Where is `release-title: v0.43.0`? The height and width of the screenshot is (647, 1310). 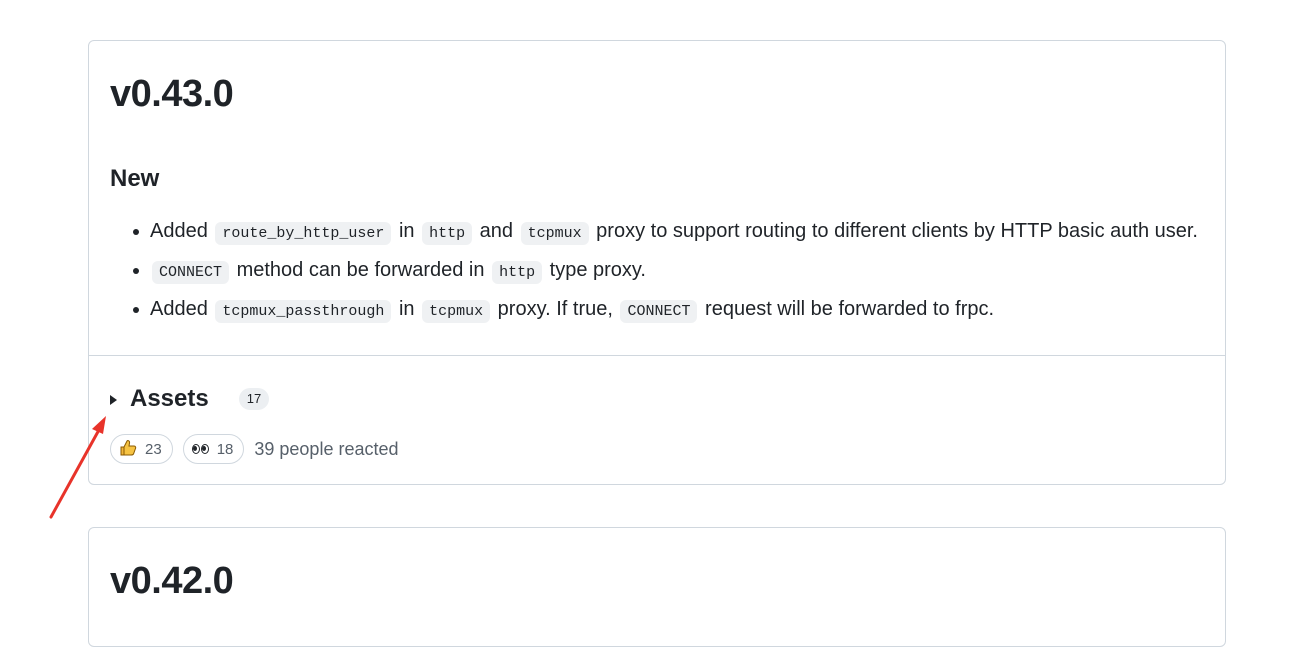 release-title: v0.43.0 is located at coordinates (172, 94).